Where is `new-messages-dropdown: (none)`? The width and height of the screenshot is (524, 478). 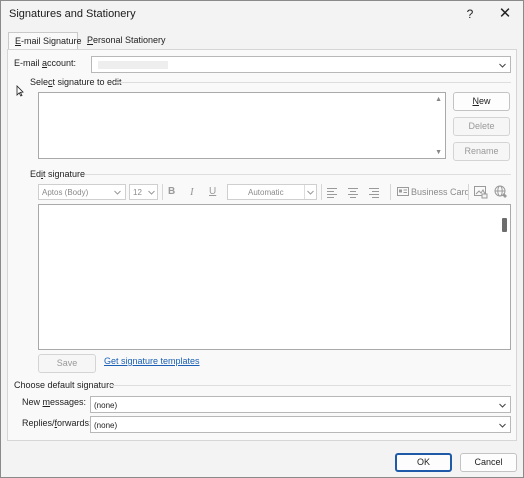
new-messages-dropdown: (none) is located at coordinates (300, 404).